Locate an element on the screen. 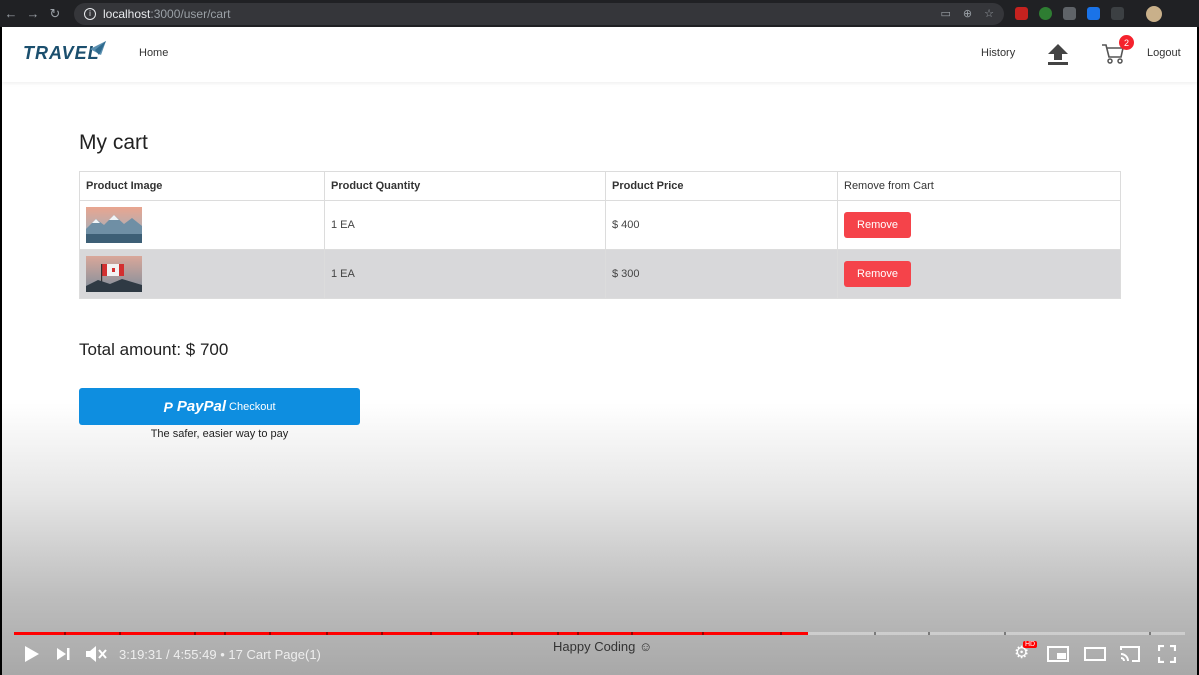 Image resolution: width=1199 pixels, height=675 pixels. column-header: Product Price is located at coordinates (721, 186).